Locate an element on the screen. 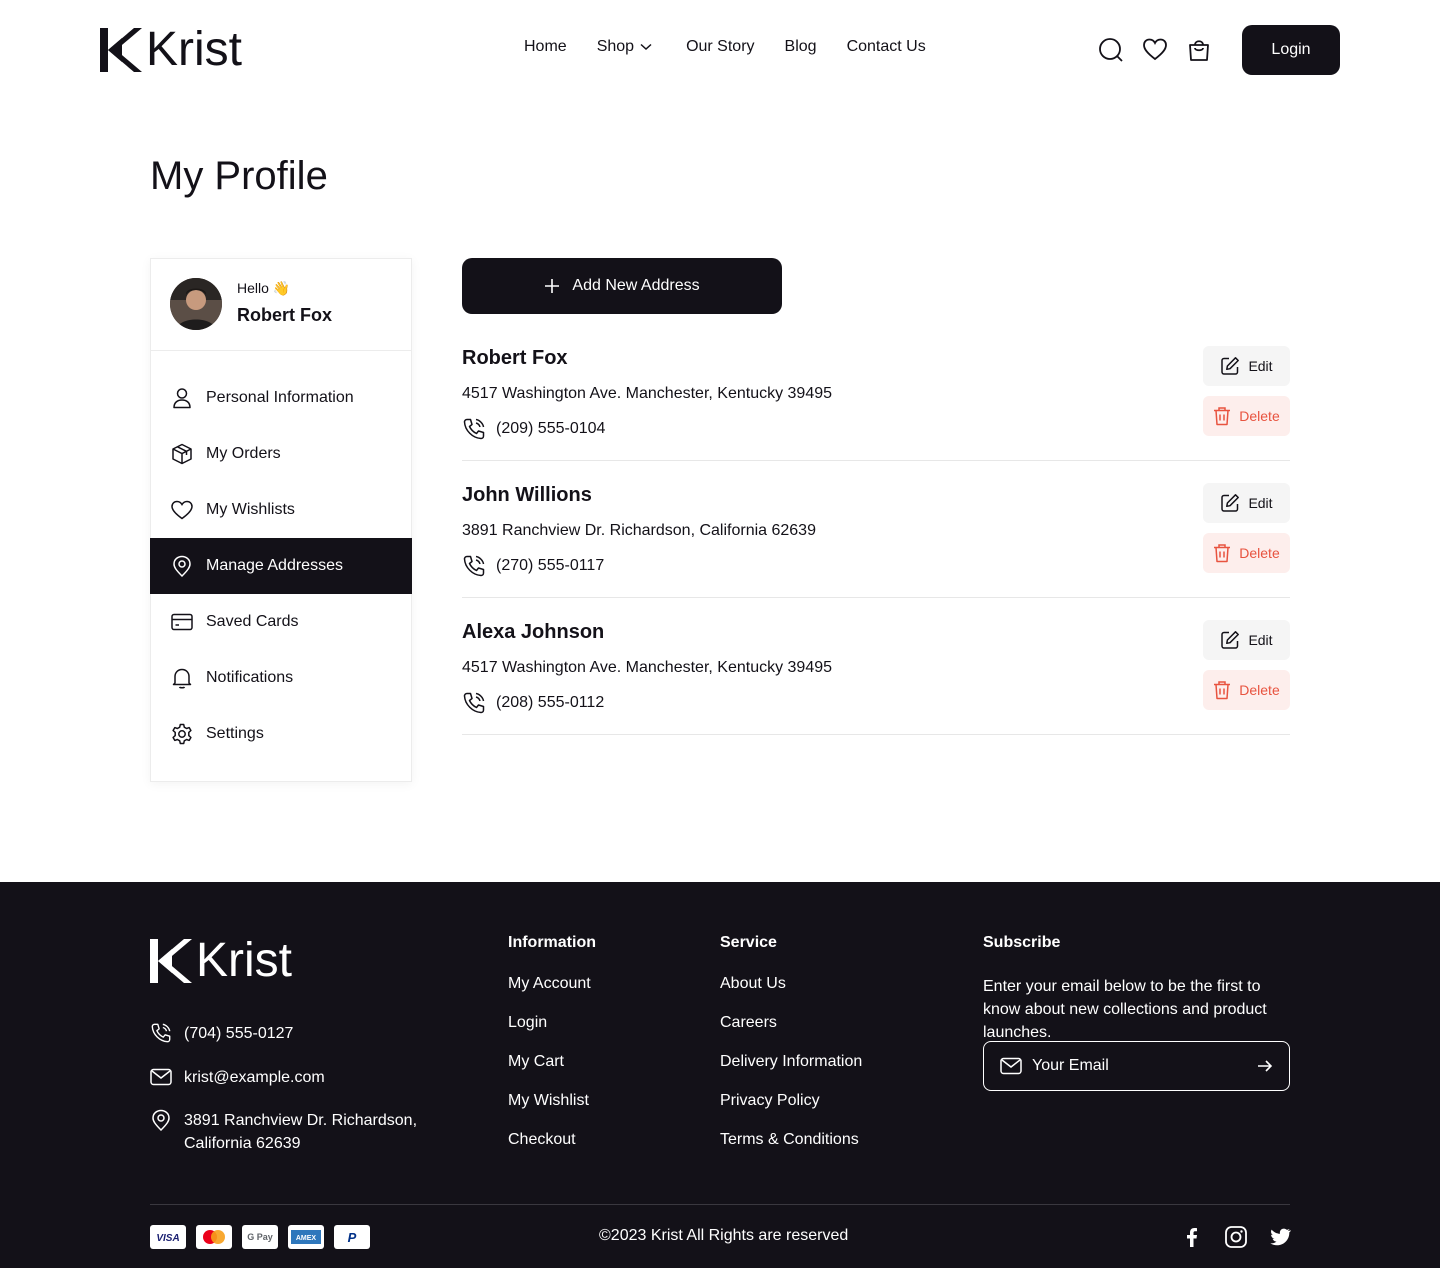  footer-subscribe-column: Subscribe is located at coordinates (1021, 954).